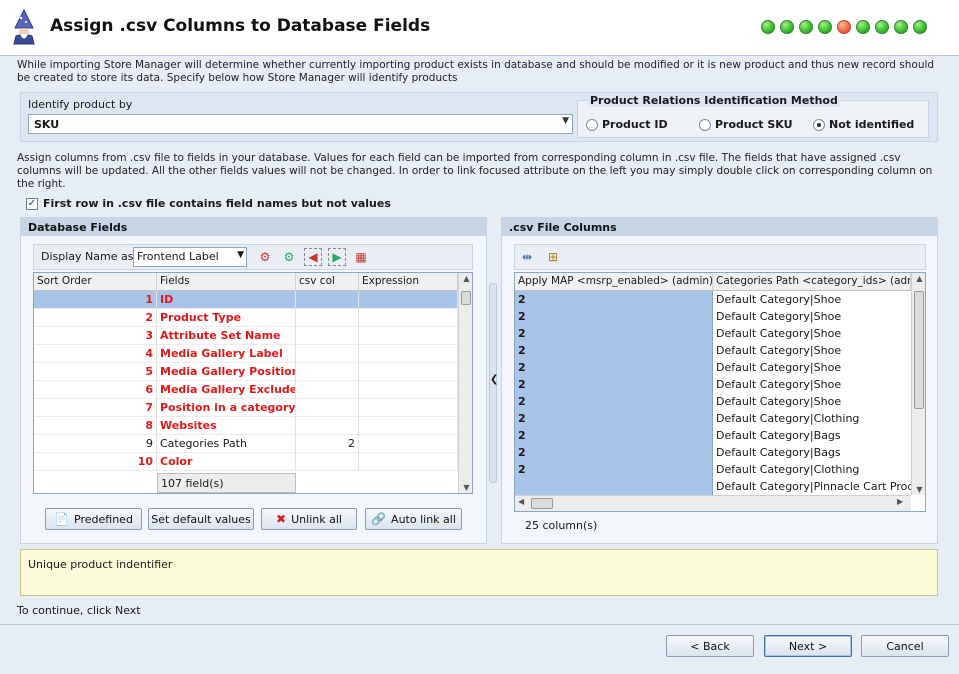 This screenshot has width=959, height=674. What do you see at coordinates (614, 486) in the screenshot?
I see `table-cell-map` at bounding box center [614, 486].